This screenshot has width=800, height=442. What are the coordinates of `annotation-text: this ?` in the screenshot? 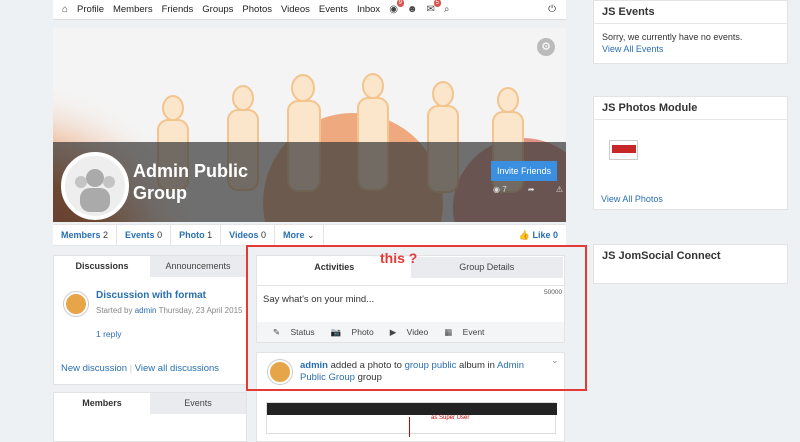 It's located at (399, 258).